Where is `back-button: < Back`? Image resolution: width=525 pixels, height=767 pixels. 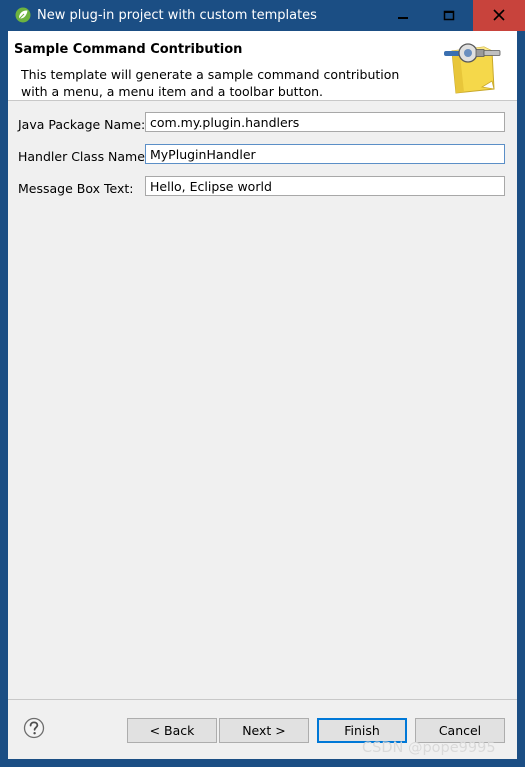
back-button: < Back is located at coordinates (172, 730).